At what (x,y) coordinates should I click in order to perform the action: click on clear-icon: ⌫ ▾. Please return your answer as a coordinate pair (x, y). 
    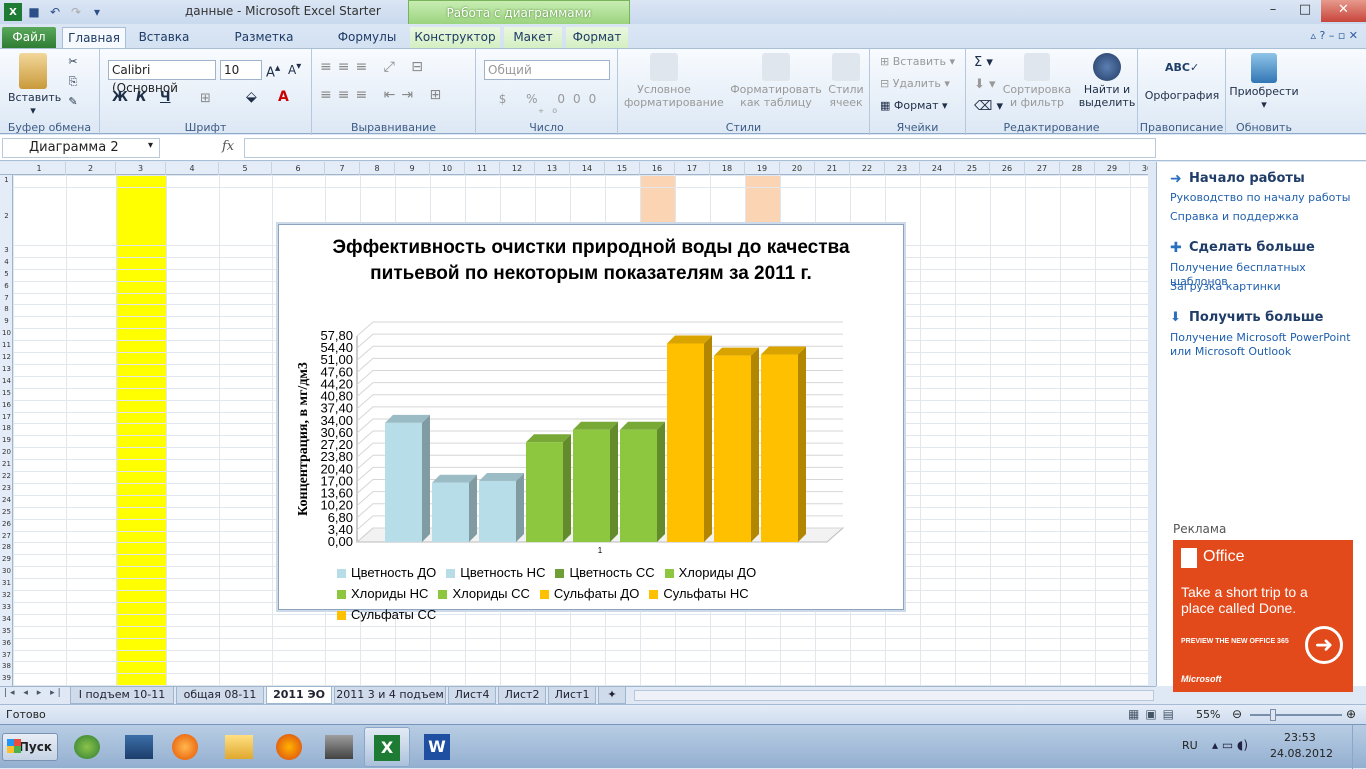
    Looking at the image, I should click on (988, 106).